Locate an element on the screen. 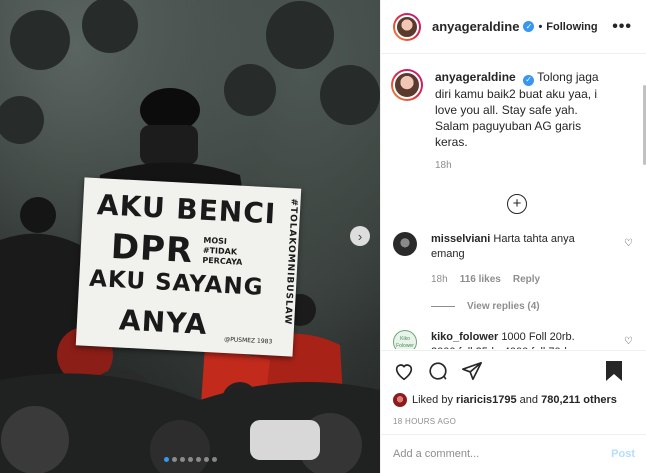 The height and width of the screenshot is (473, 646). liked-by-middle: and is located at coordinates (529, 400).